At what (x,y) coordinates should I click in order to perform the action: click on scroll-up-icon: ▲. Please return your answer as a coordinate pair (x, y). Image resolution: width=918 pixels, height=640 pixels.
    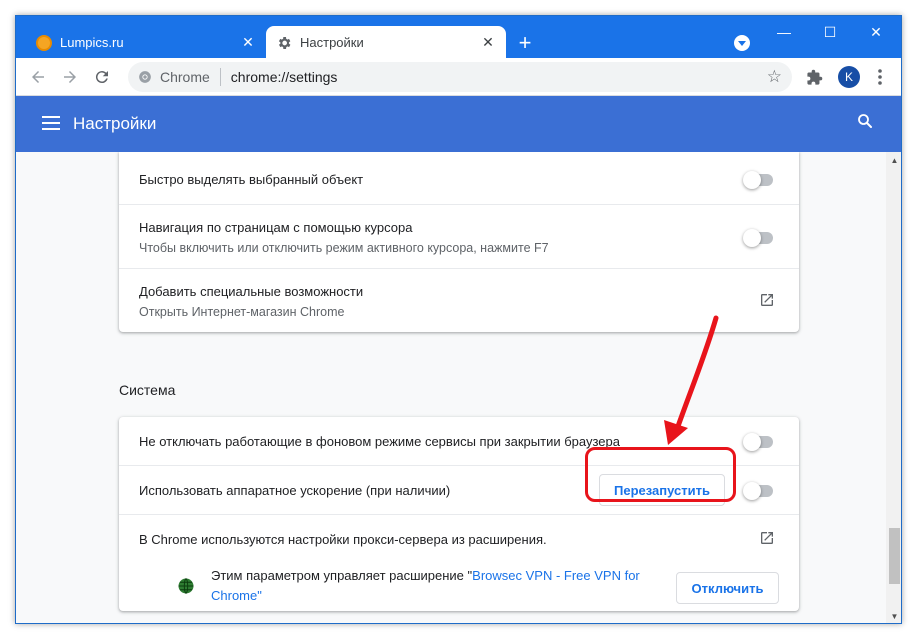
    Looking at the image, I should click on (893, 160).